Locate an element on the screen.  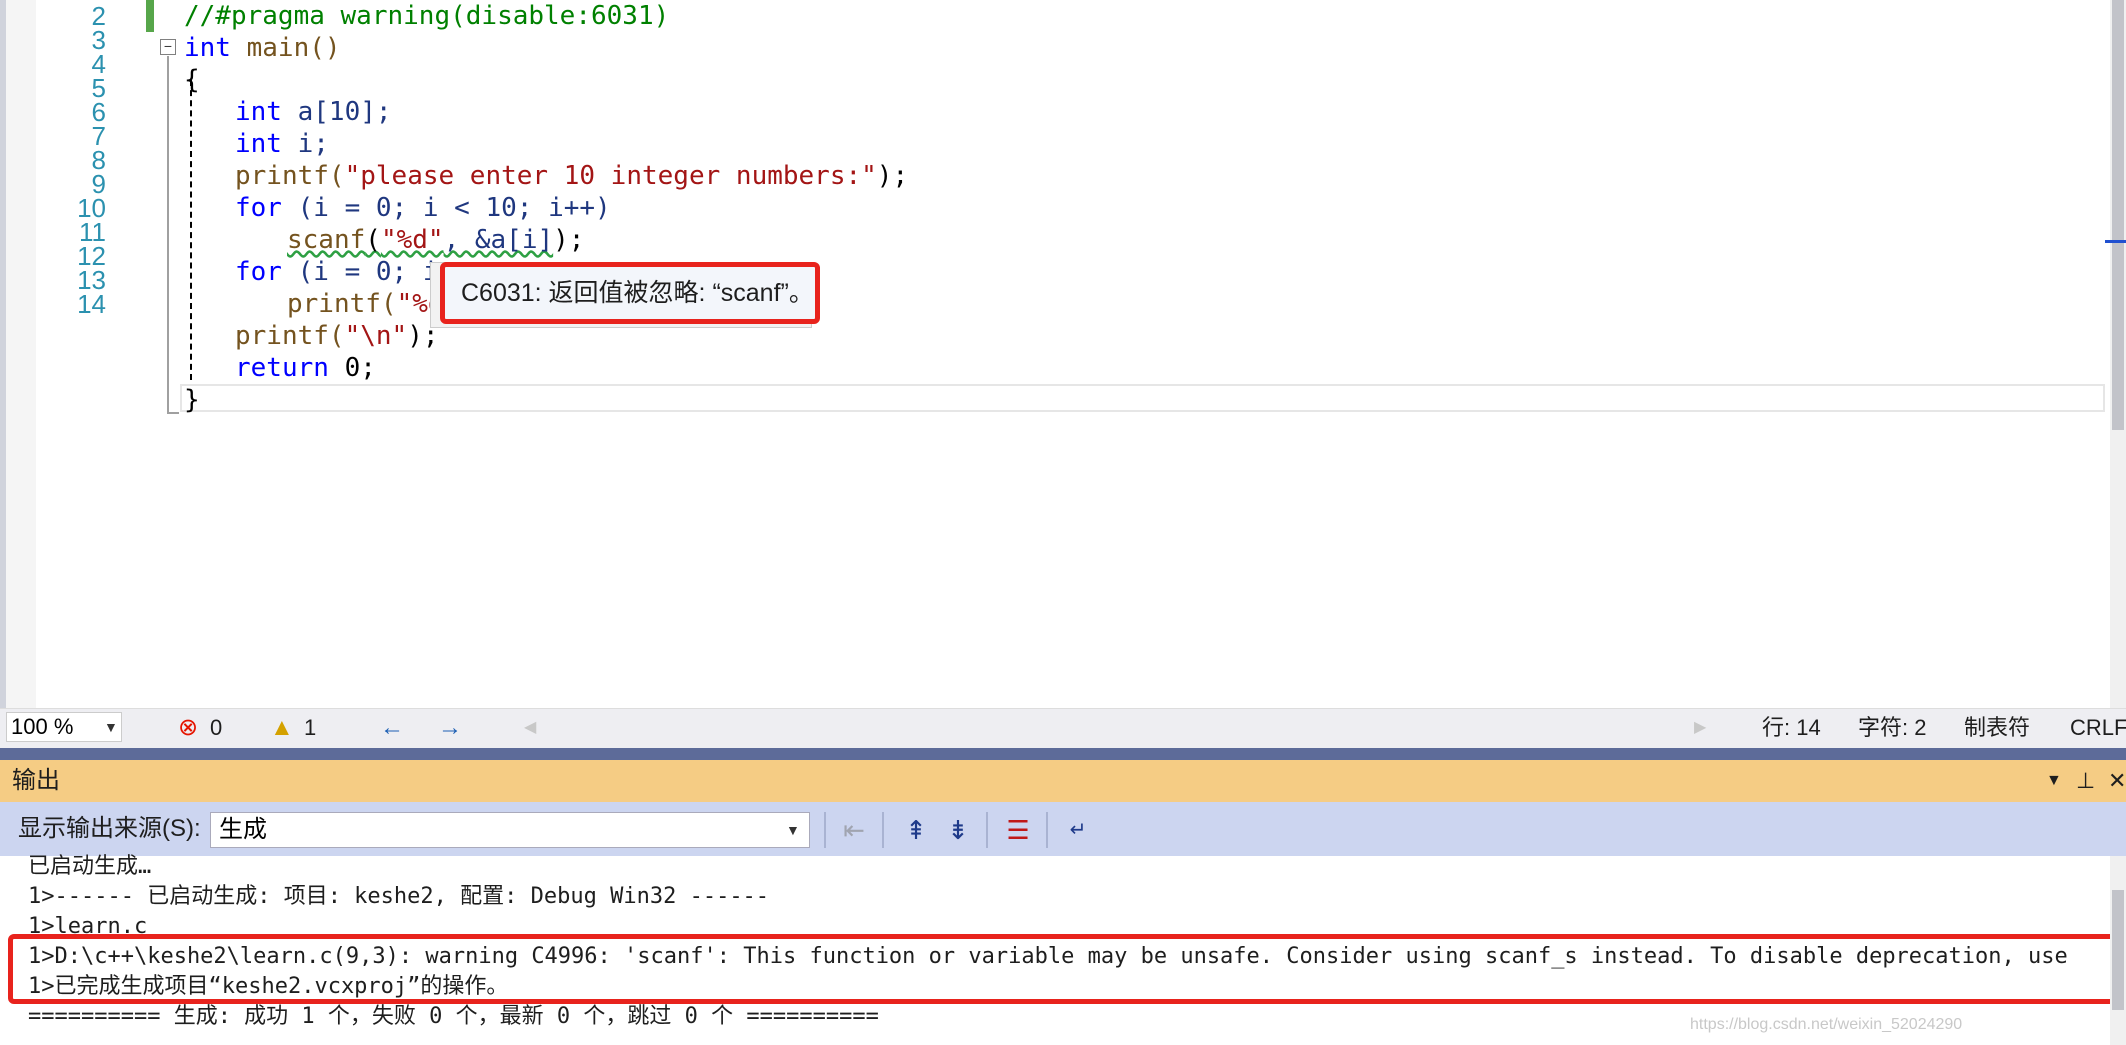
output-source-select: 生成 is located at coordinates (510, 830).